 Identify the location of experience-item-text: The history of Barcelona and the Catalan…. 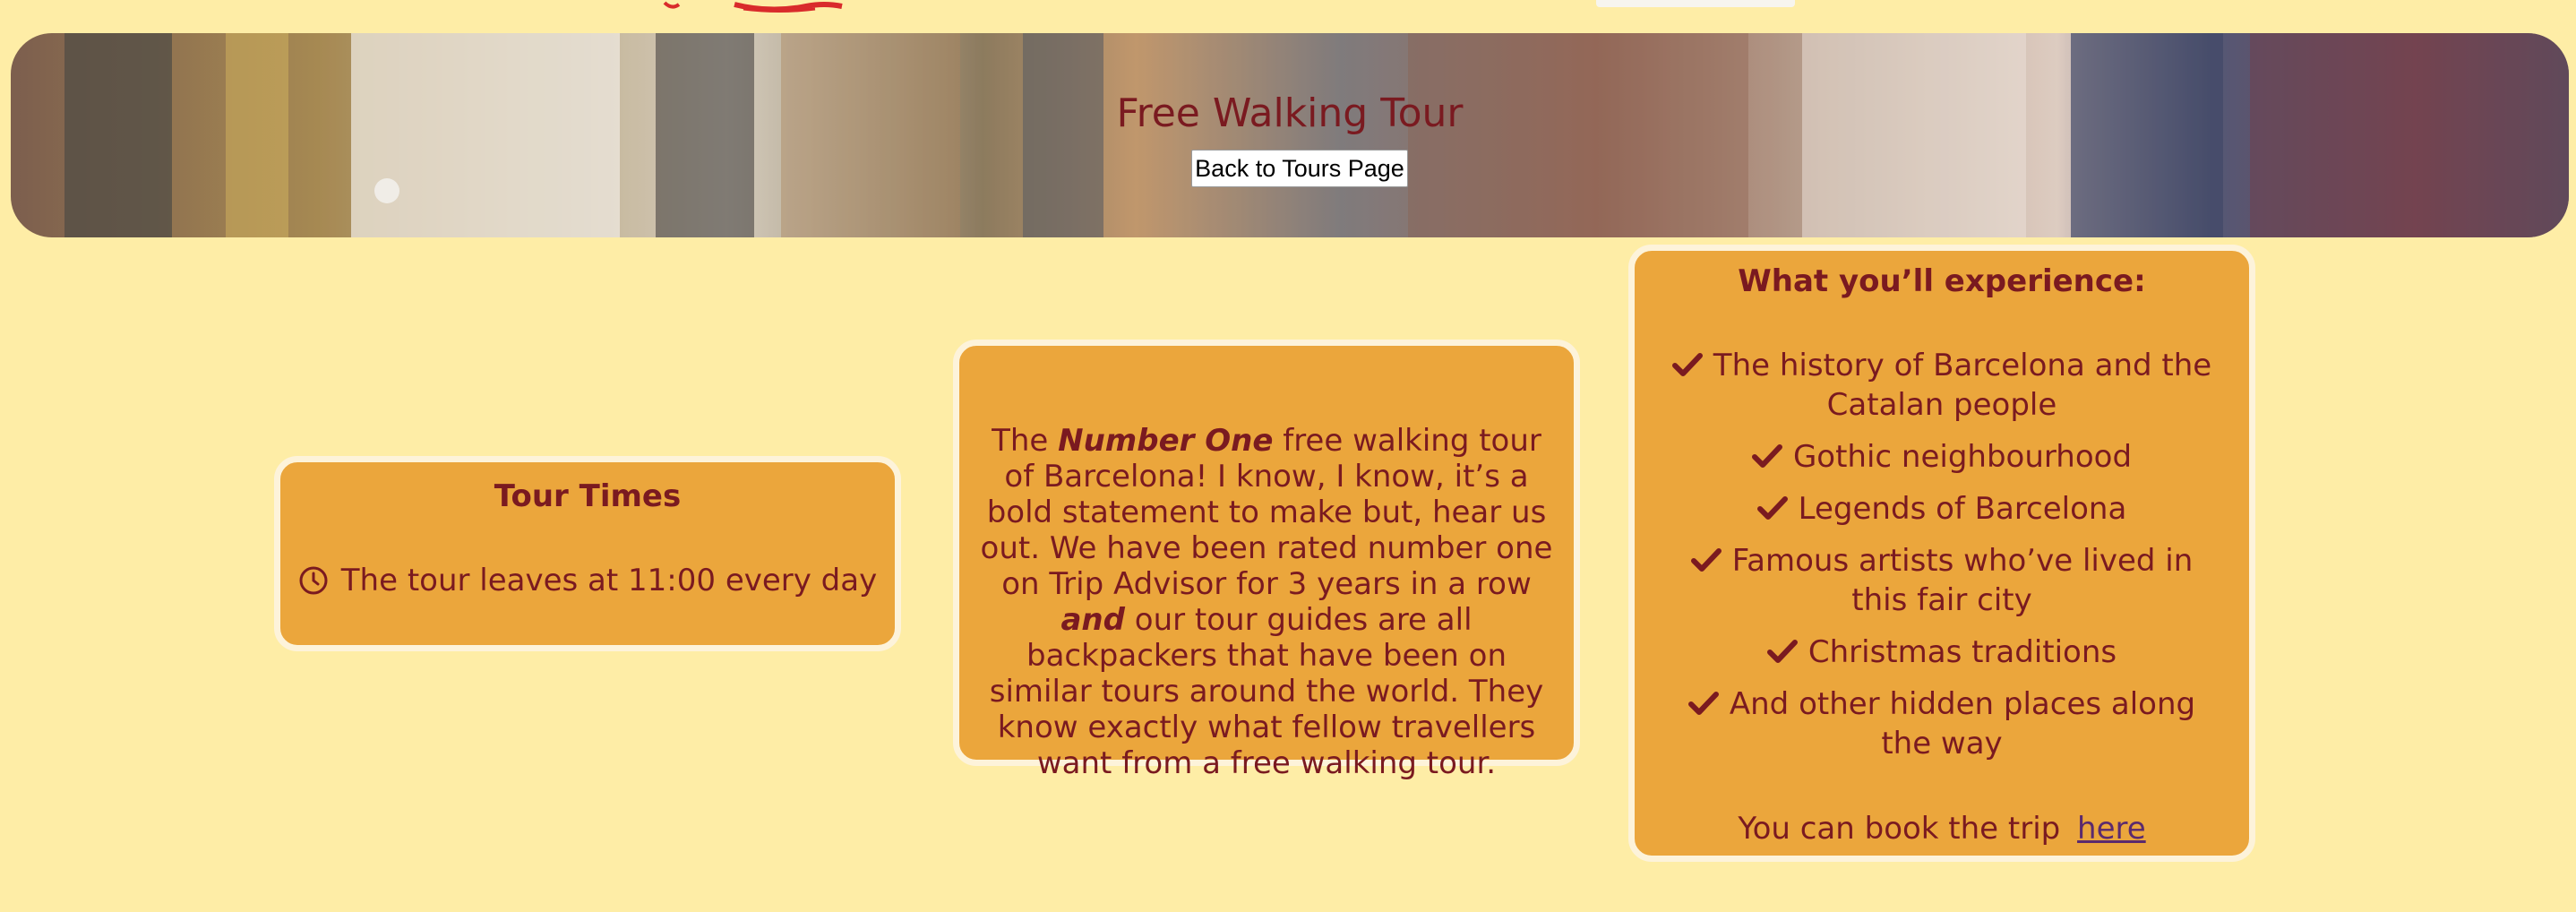
(1962, 385).